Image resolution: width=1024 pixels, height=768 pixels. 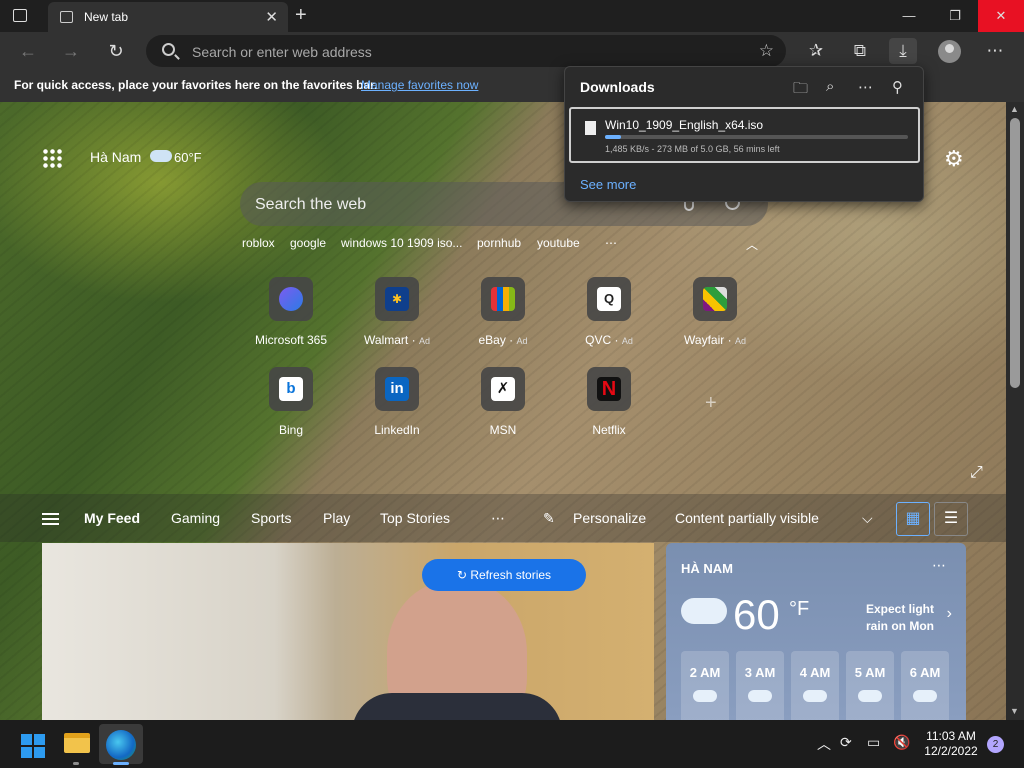 I want to click on page-settings-gear-icon: ⚙, so click(x=954, y=159).